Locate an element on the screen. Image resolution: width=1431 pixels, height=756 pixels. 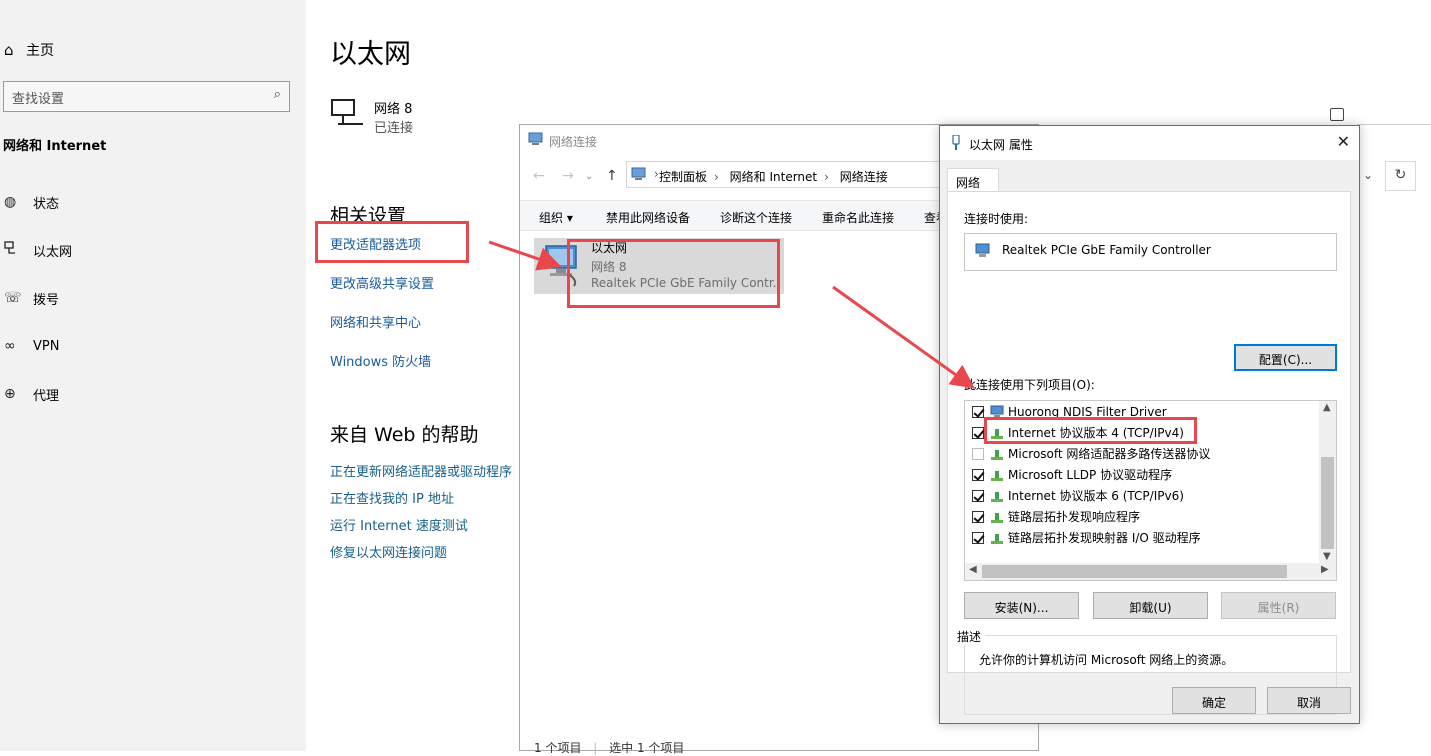
list-item: Internet 协议版本 6 (TCP/IPv6) is located at coordinates (1078, 495).